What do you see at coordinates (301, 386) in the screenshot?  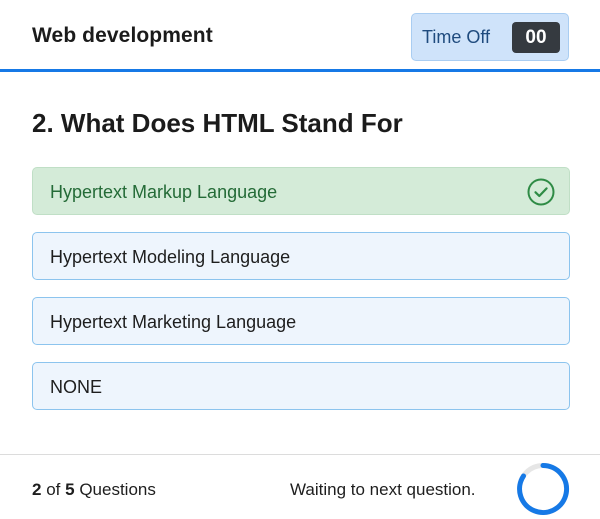 I see `answer-option-4: NONE` at bounding box center [301, 386].